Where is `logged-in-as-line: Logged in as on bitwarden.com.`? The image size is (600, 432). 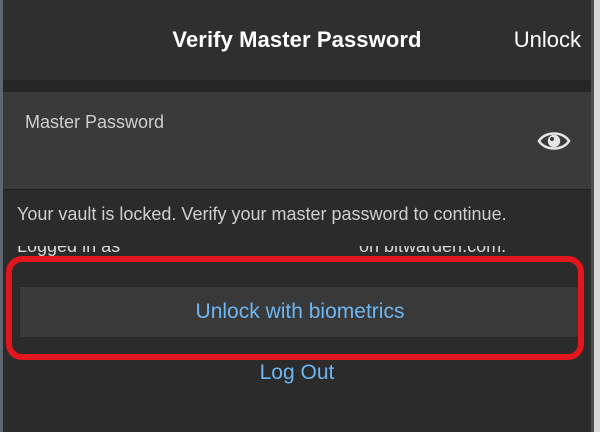
logged-in-as-line: Logged in as on bitwarden.com. is located at coordinates (297, 257).